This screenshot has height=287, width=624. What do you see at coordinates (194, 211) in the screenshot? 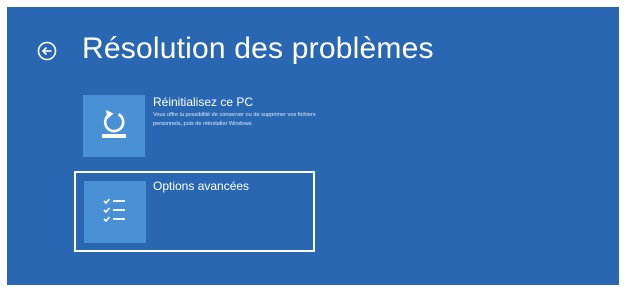
I see `advanced-options-tile: Options avancées` at bounding box center [194, 211].